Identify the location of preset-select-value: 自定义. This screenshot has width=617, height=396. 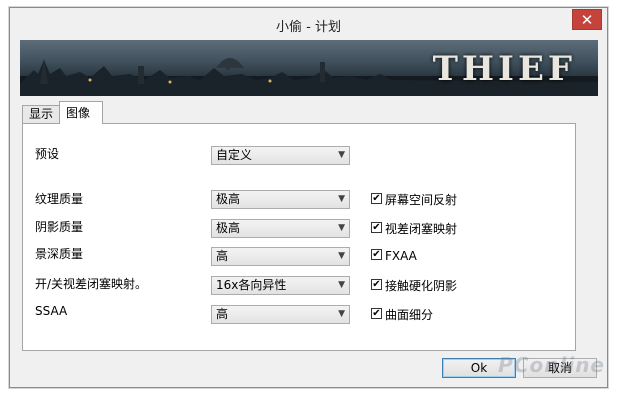
(234, 155).